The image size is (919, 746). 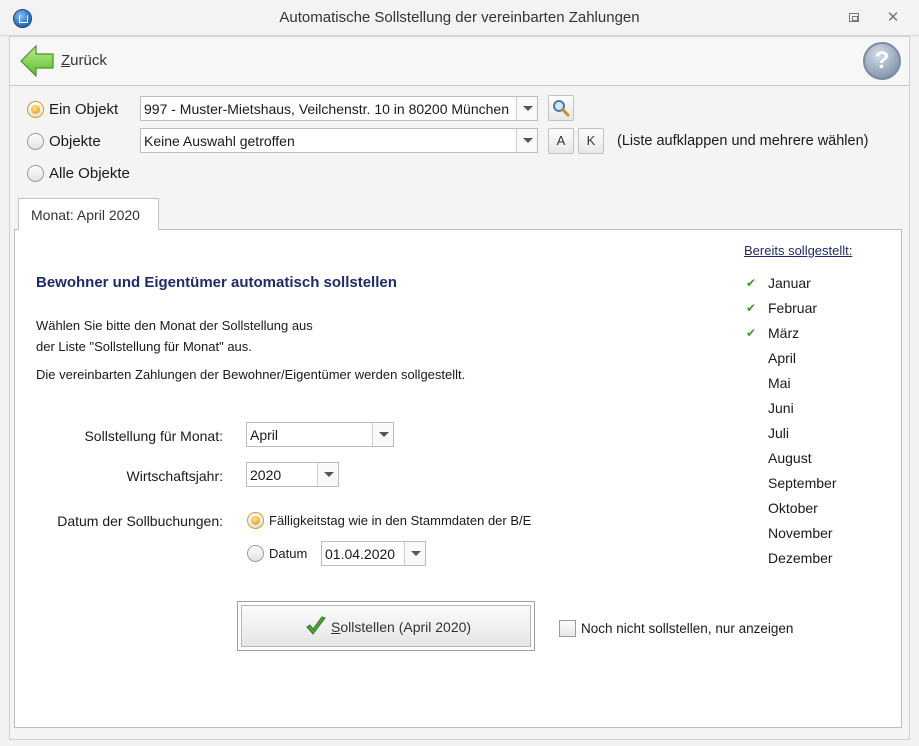 I want to click on month-item: August, so click(x=790, y=458).